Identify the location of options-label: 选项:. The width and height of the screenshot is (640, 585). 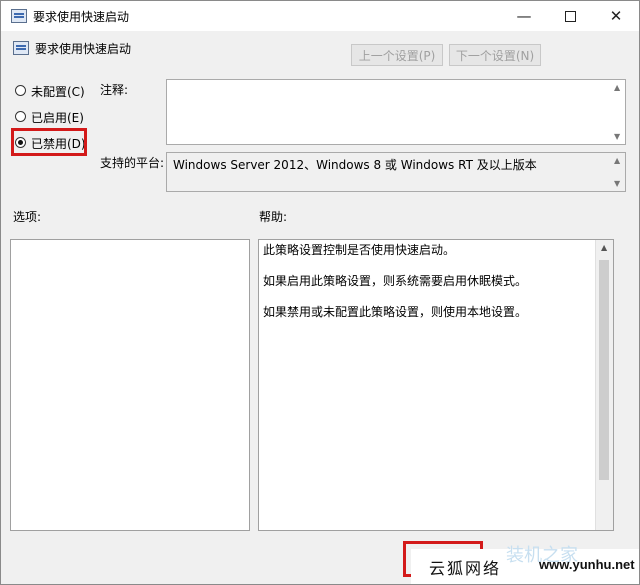
(27, 217).